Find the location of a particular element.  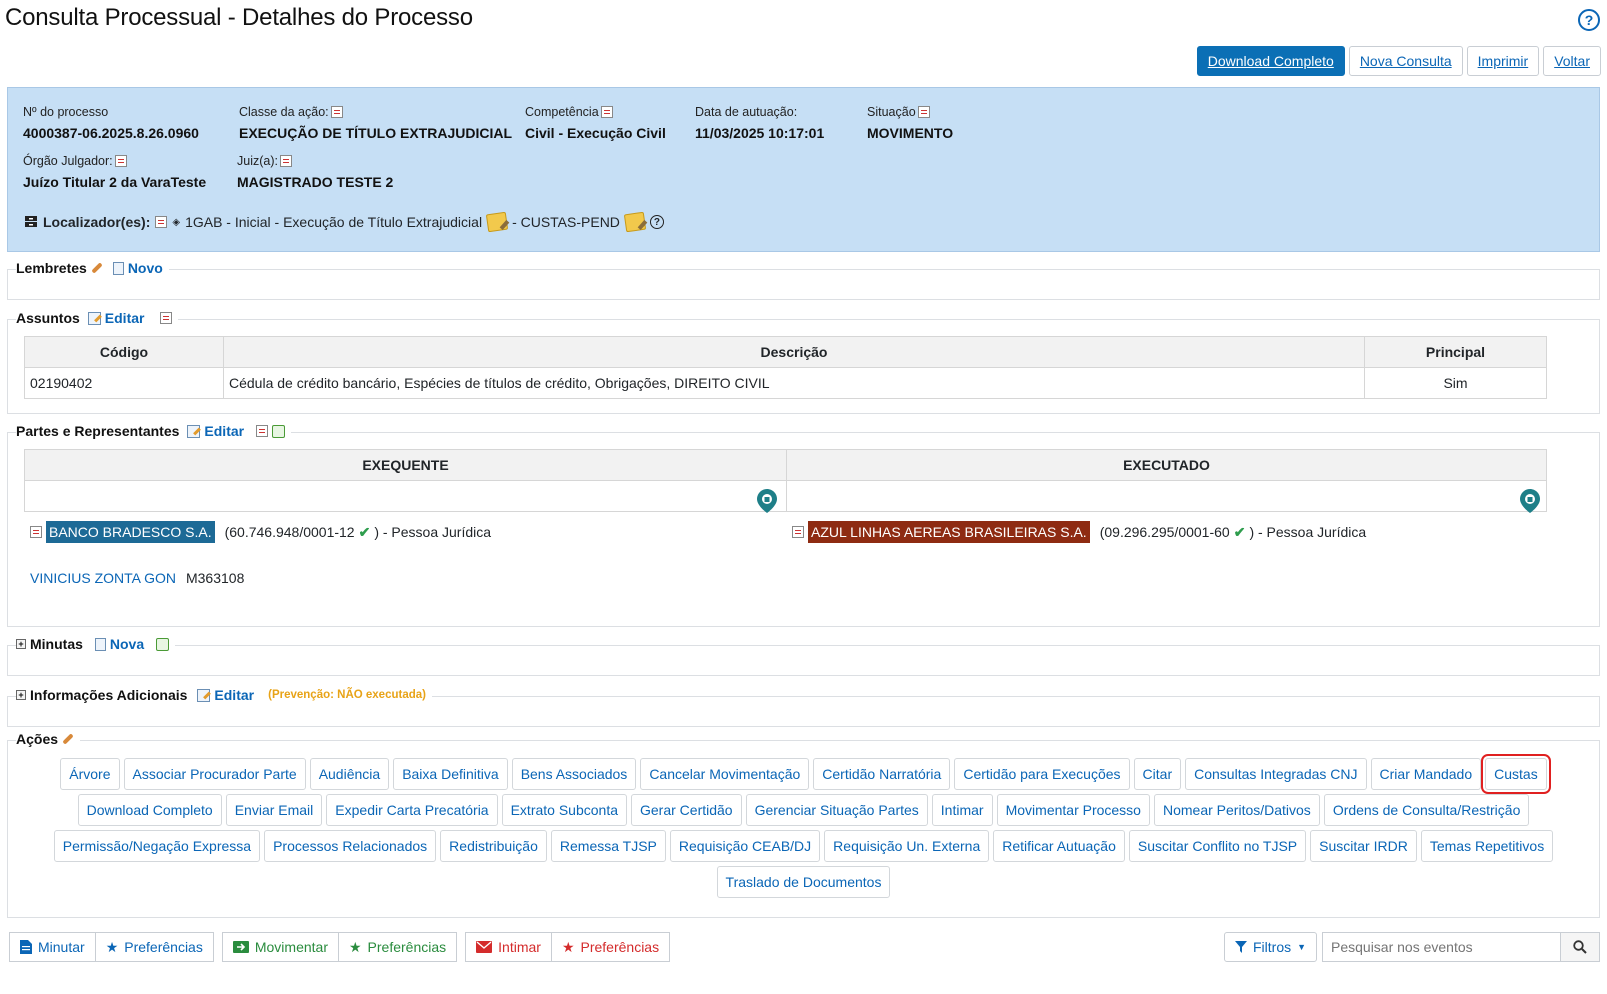

minutas-section: + Minutas Nova is located at coordinates (803, 656).